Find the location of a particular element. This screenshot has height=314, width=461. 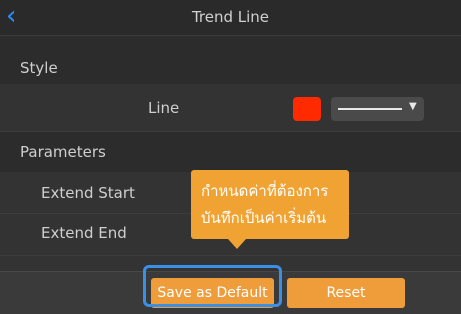

extend-start-label: Extend Start is located at coordinates (88, 193).